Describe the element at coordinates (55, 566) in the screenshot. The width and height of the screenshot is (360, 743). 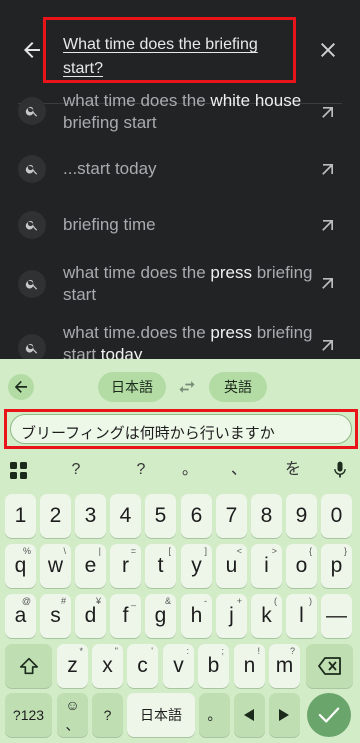
I see `key-w: w \` at that location.